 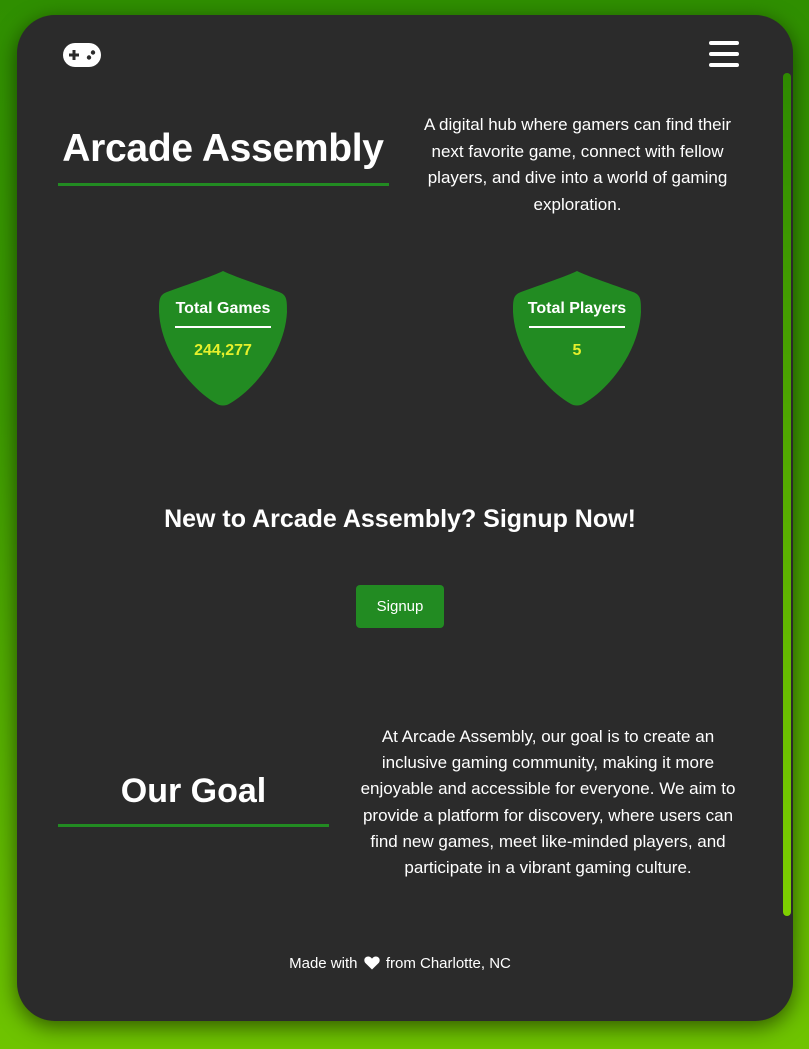 I want to click on gamepad-icon, so click(x=82, y=55).